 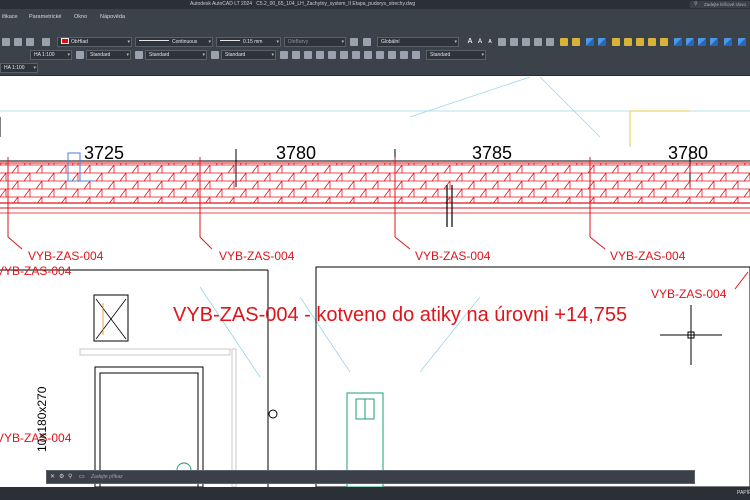 I want to click on arc-dim-icon, so click(x=308, y=55).